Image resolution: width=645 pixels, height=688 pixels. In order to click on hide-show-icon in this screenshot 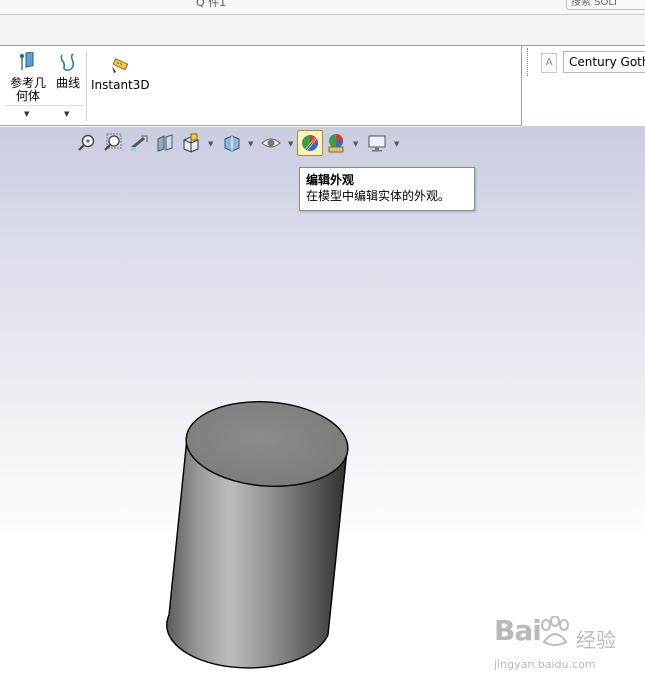, I will do `click(271, 143)`.